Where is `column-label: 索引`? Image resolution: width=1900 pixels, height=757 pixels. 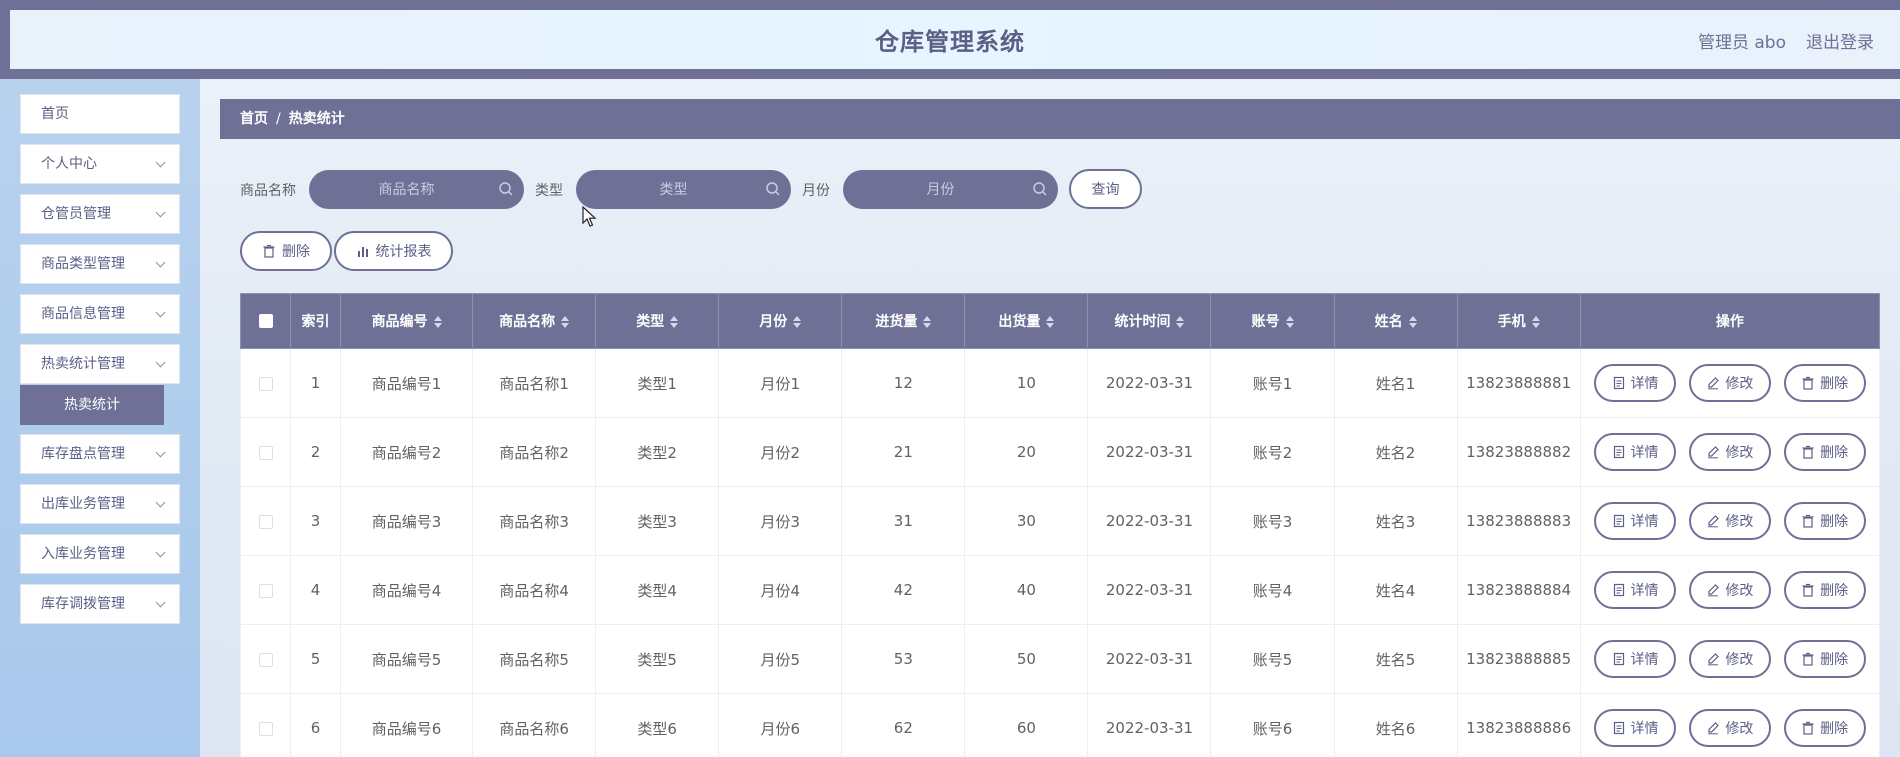
column-label: 索引 is located at coordinates (315, 322).